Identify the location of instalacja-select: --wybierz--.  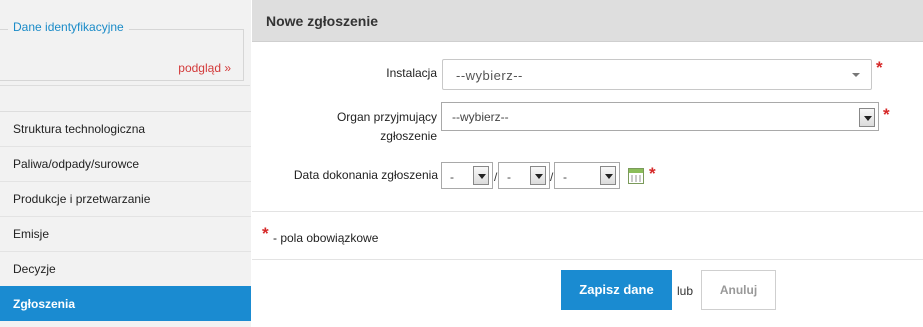
(657, 74).